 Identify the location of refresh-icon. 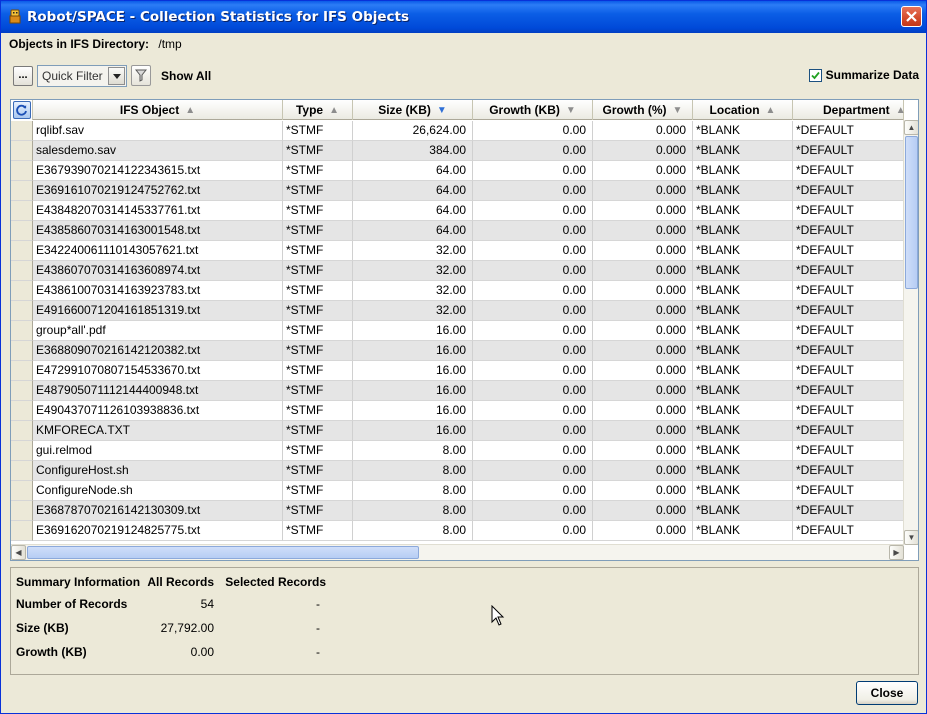
(21, 110).